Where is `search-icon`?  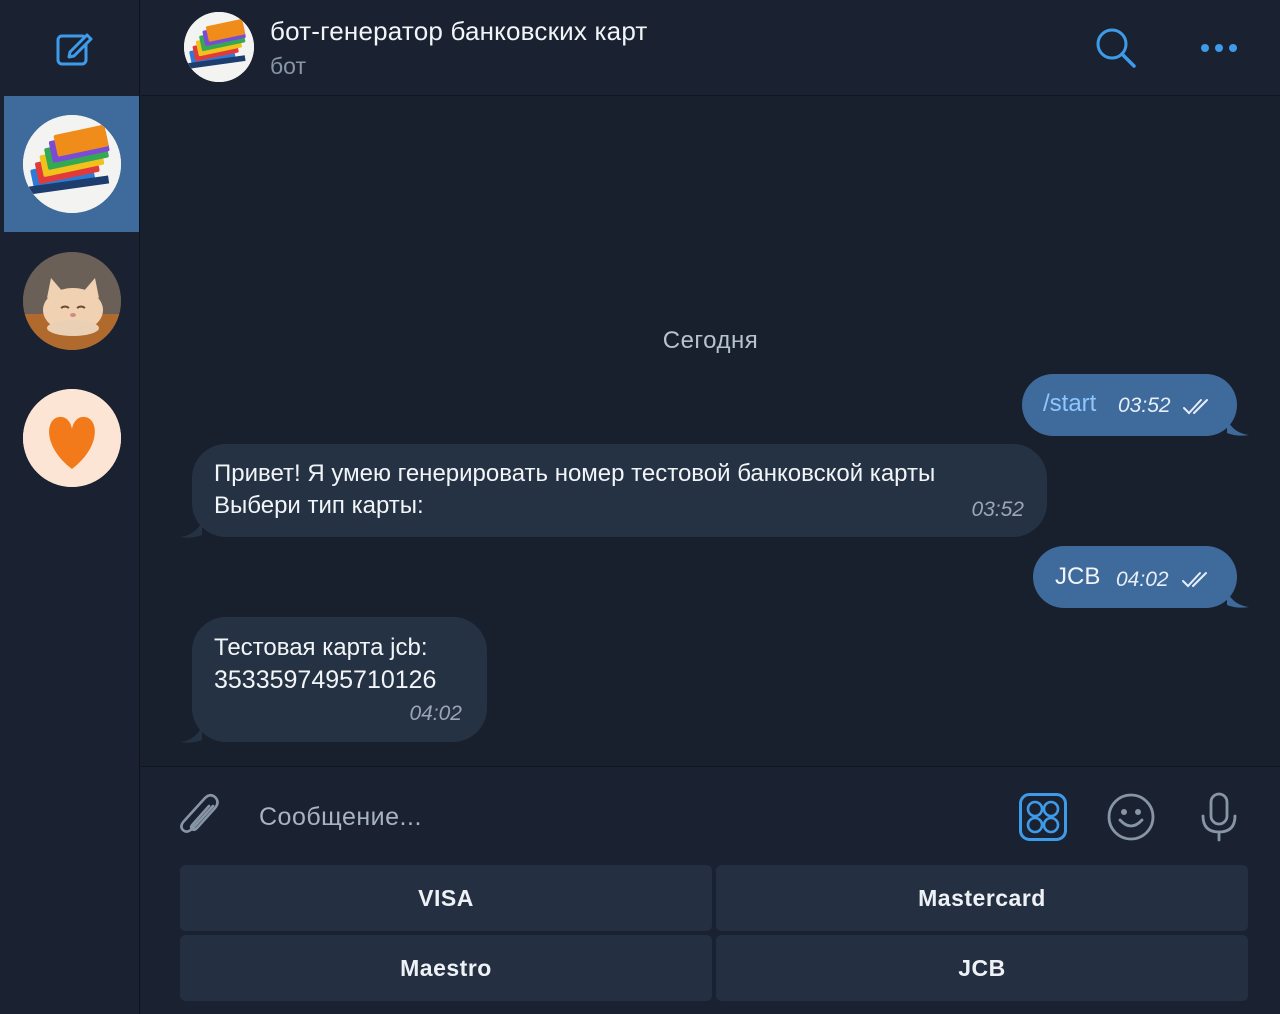 search-icon is located at coordinates (1116, 48).